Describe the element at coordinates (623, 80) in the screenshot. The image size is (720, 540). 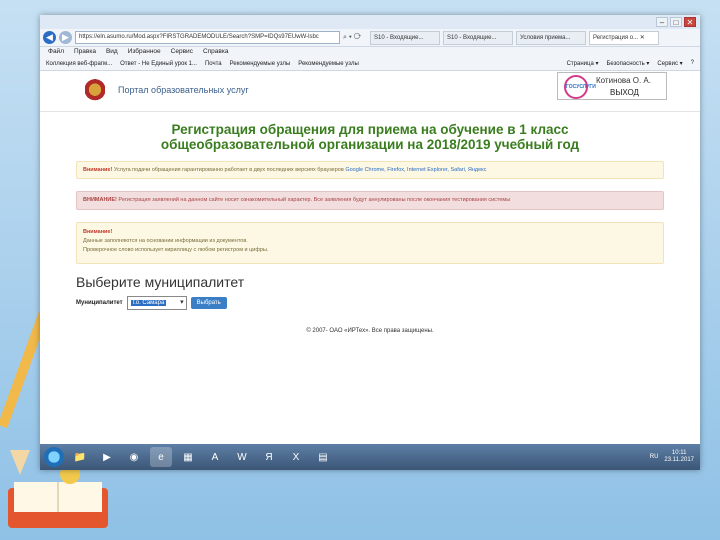
I see `user-name: Котинова О. А.` at that location.